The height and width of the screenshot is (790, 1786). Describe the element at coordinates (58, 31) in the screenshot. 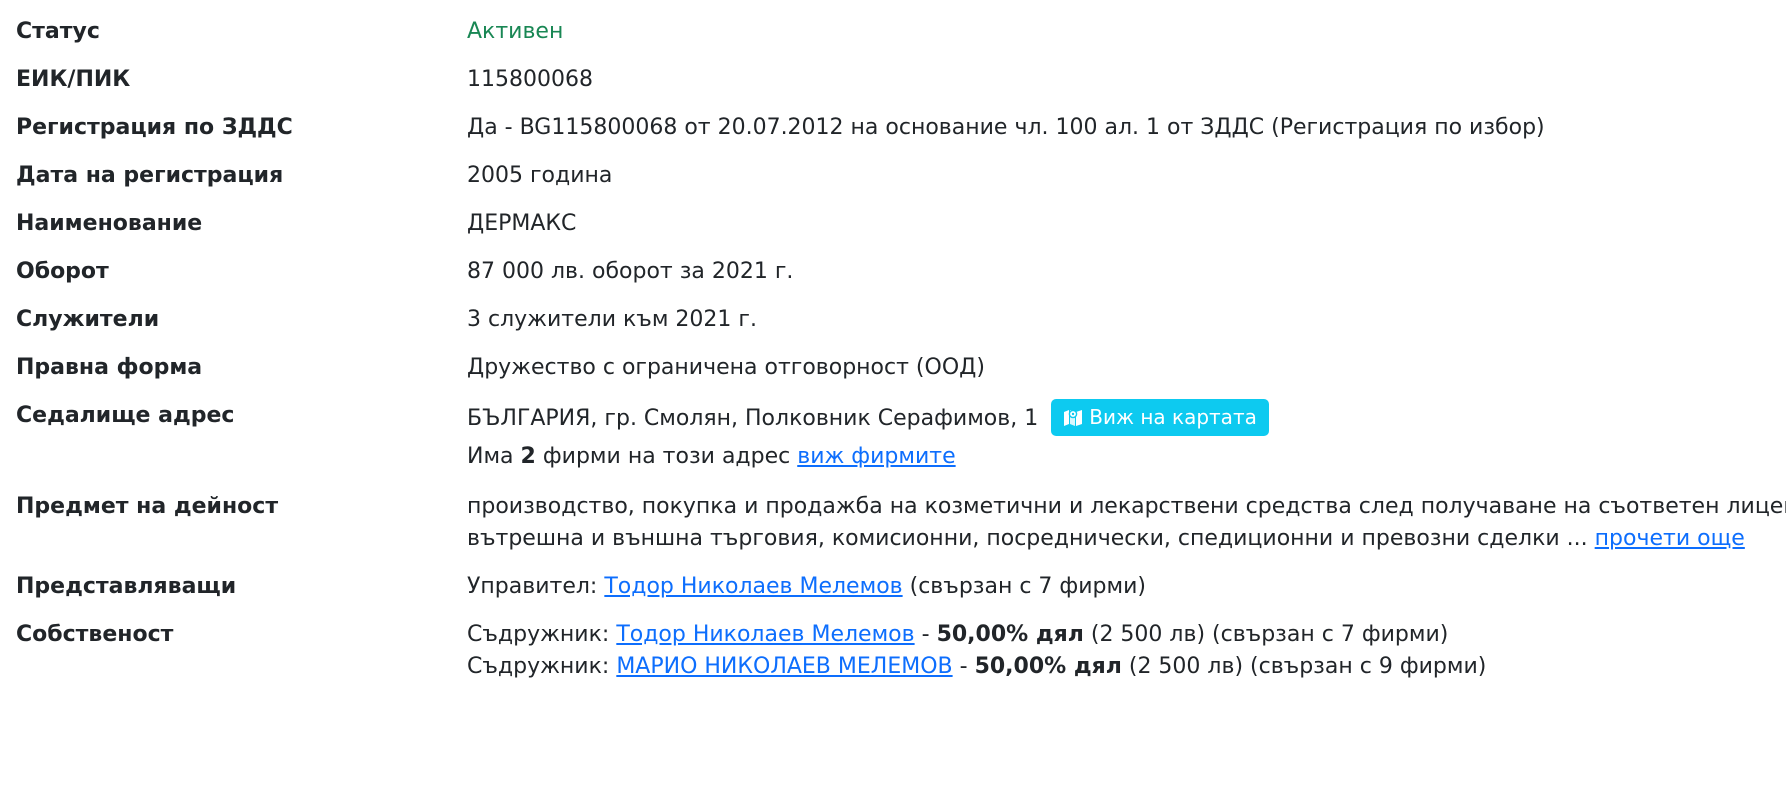

I see `status-label: Статус` at that location.